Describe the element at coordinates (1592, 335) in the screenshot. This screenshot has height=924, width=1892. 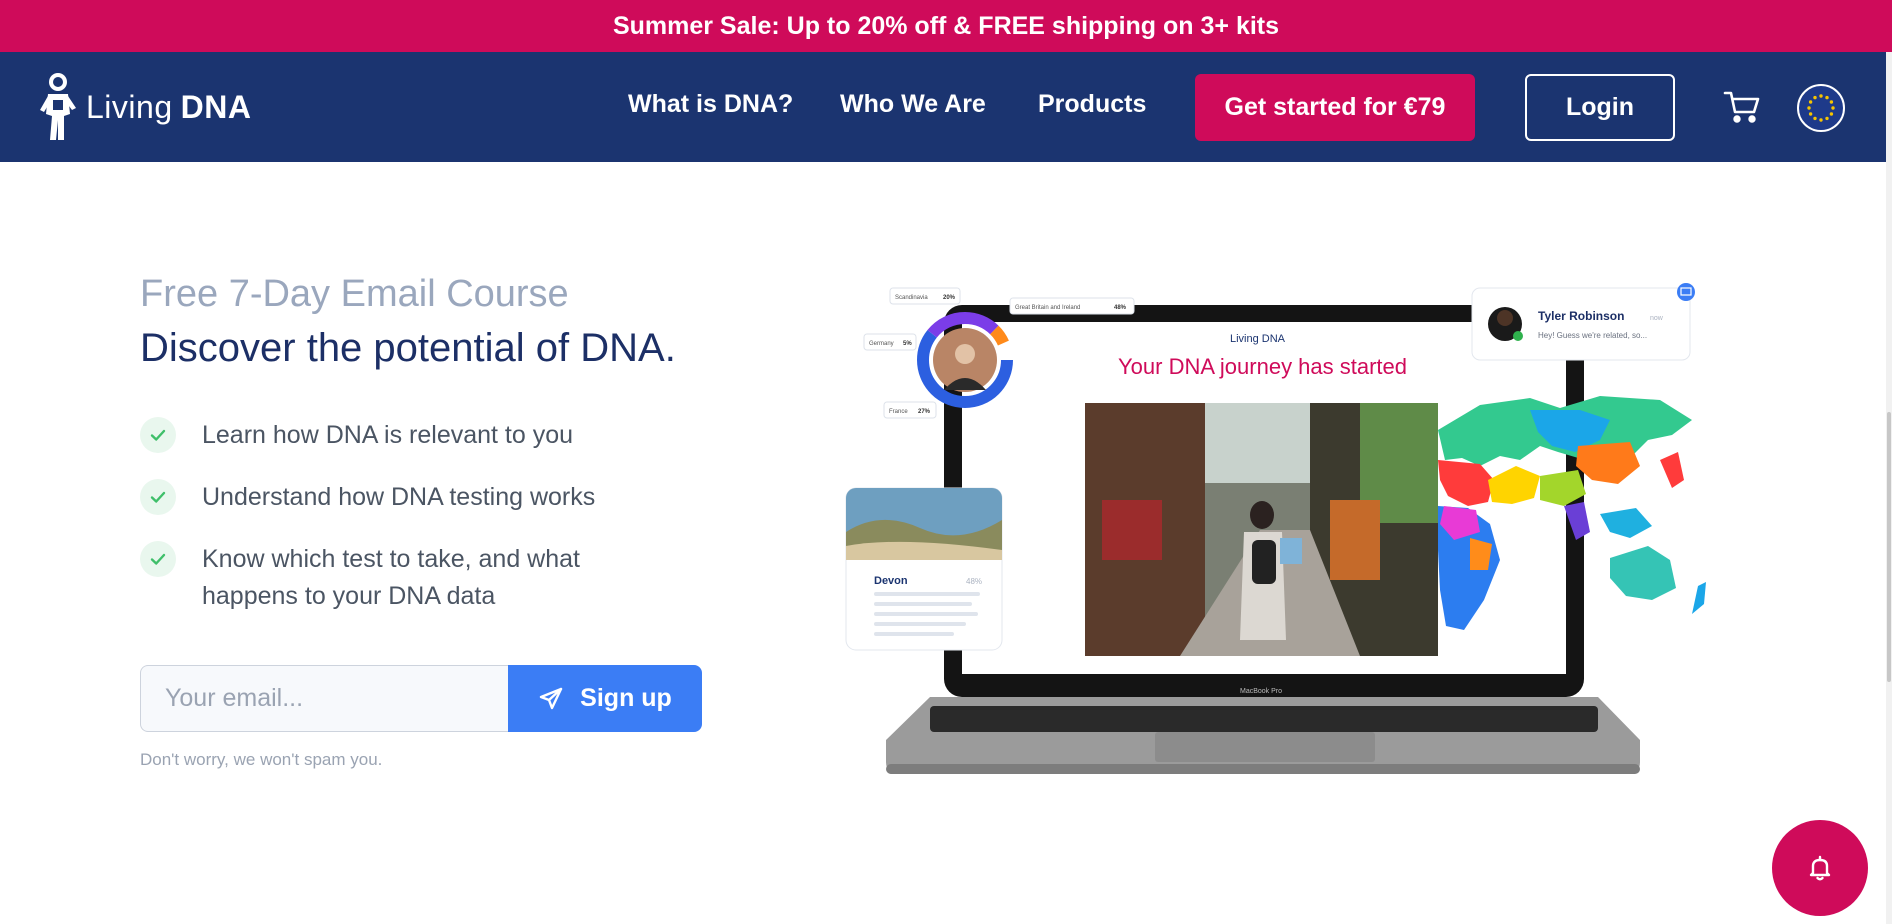
I see `svg-text: Hey! Guess we're related, so..` at that location.